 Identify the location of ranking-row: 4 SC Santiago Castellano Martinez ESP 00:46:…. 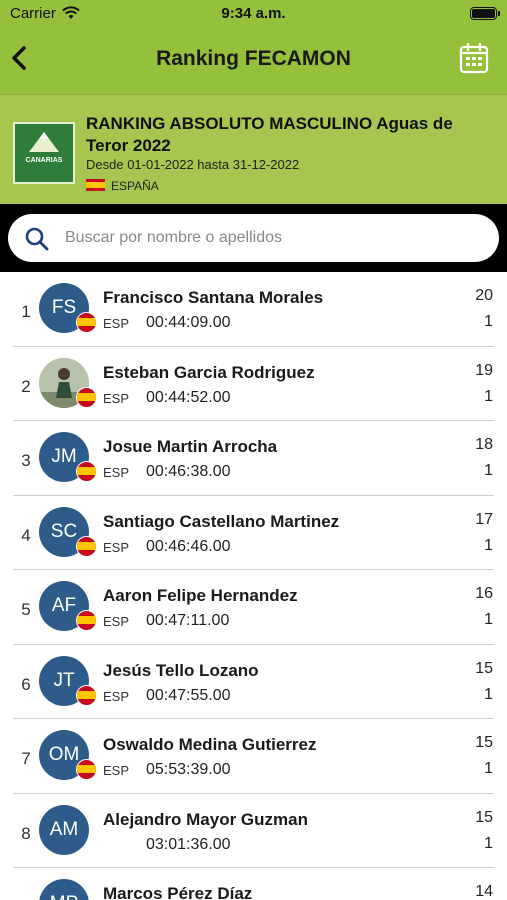
(253, 533).